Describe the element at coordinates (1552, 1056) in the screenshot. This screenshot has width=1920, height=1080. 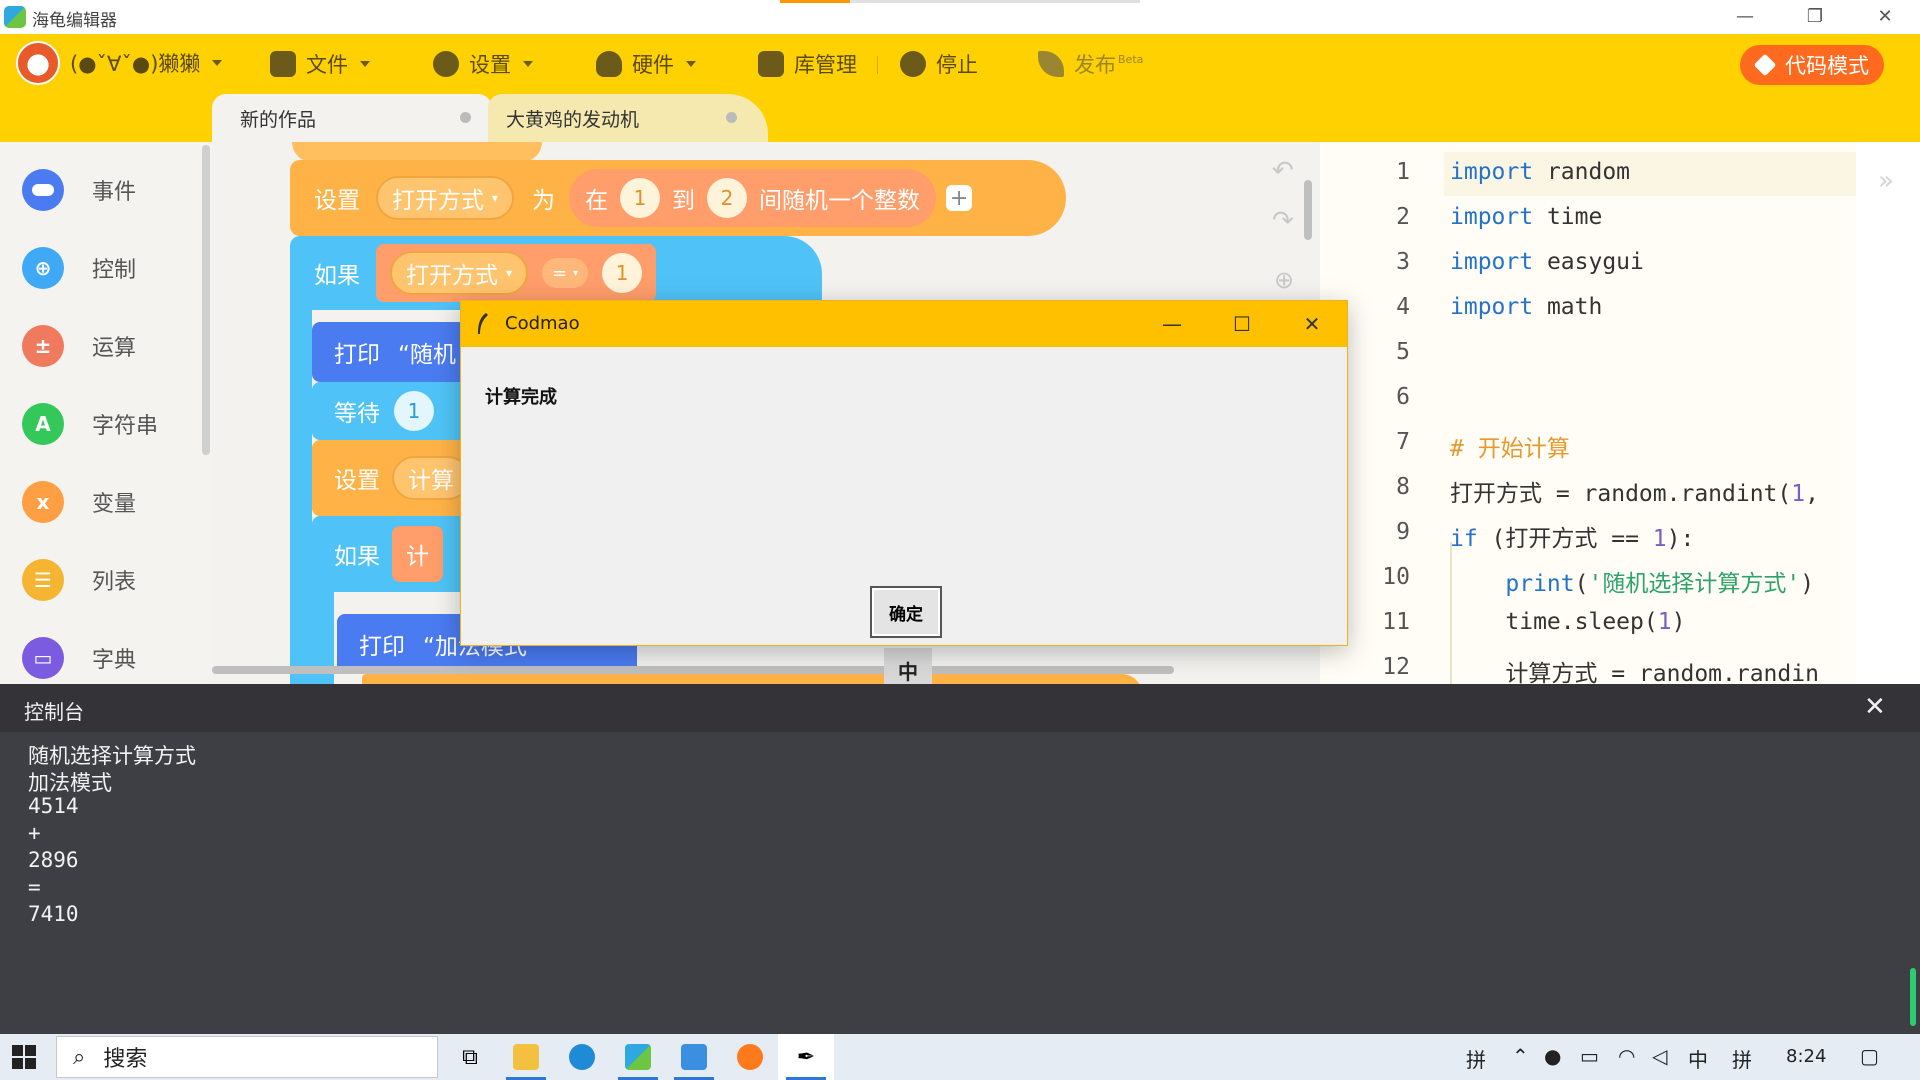
I see `qq-icon: ●` at that location.